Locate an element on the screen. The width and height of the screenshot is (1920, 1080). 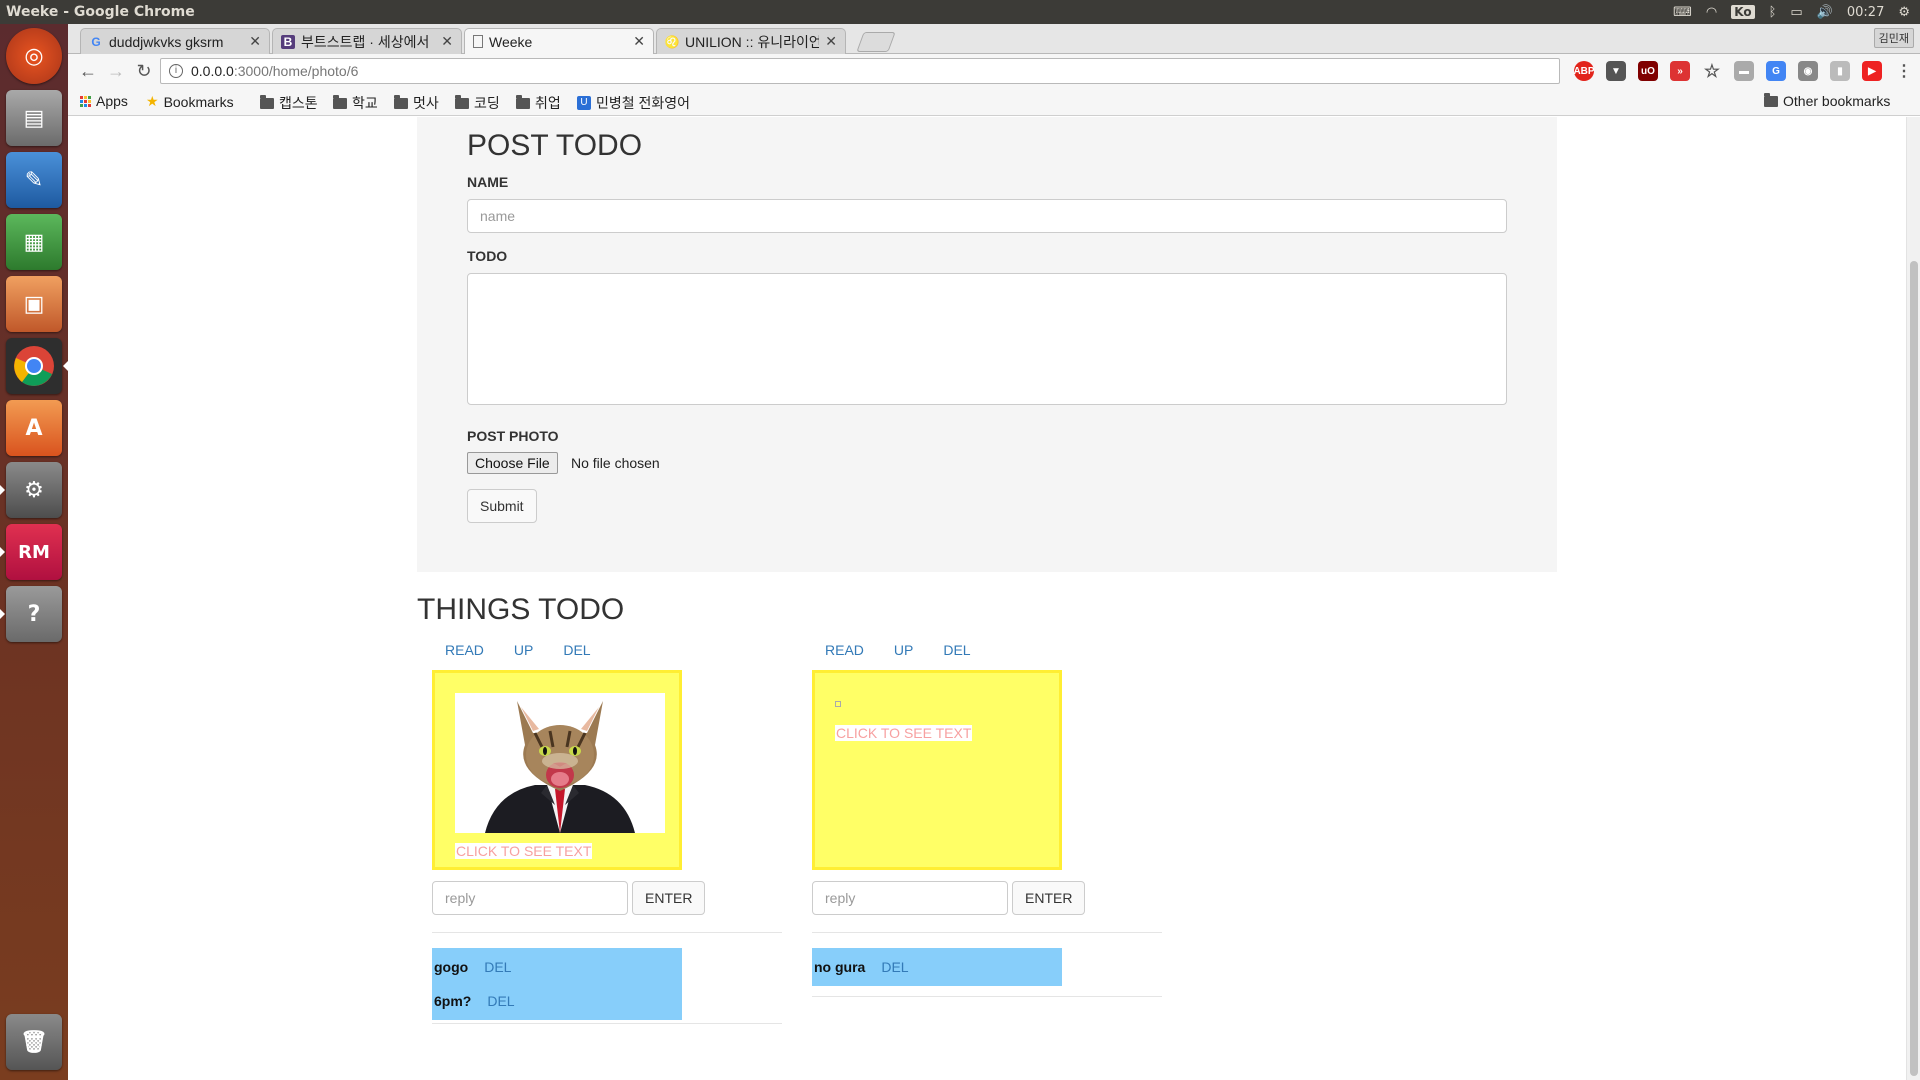
scrollbar-thumb is located at coordinates (1914, 668).